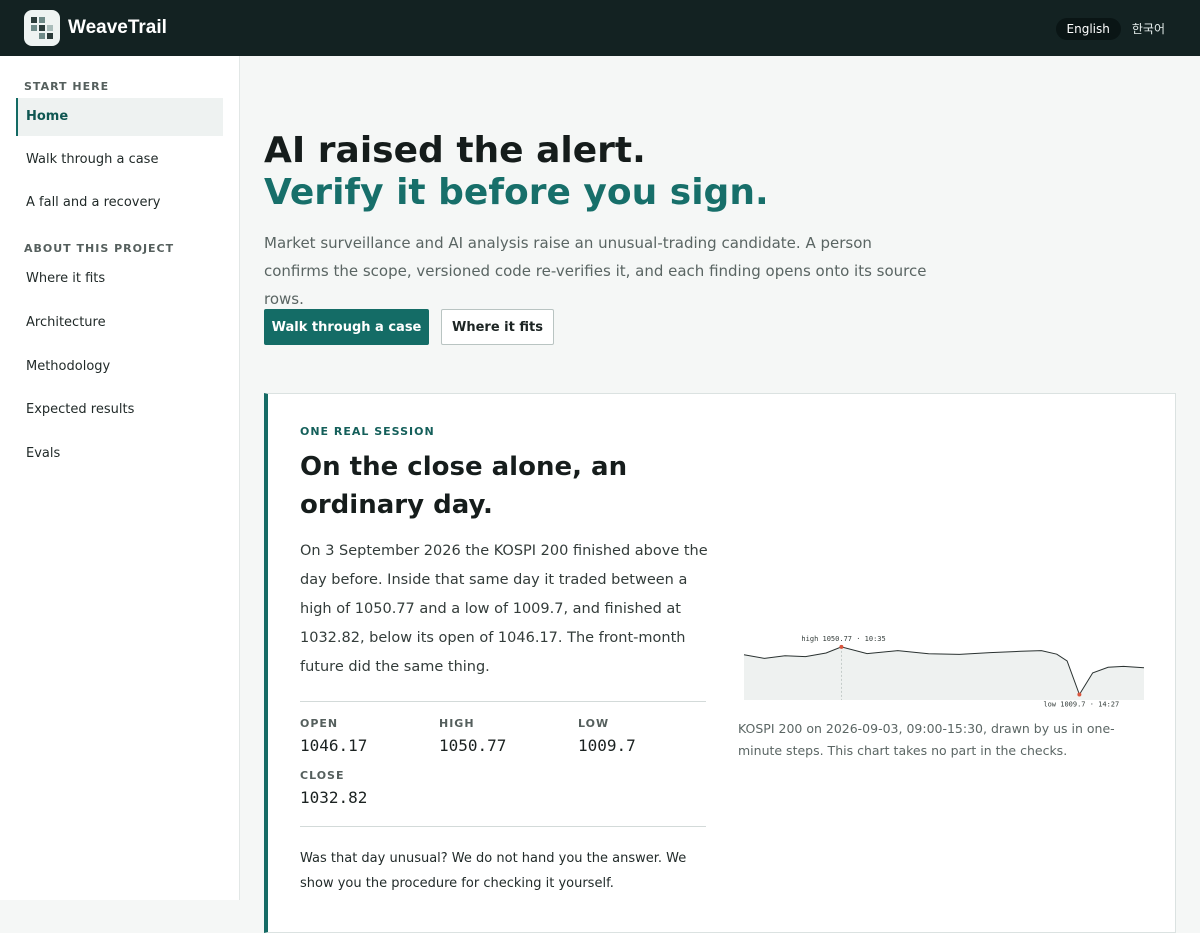  What do you see at coordinates (1088, 28) in the screenshot?
I see `language-english: English` at bounding box center [1088, 28].